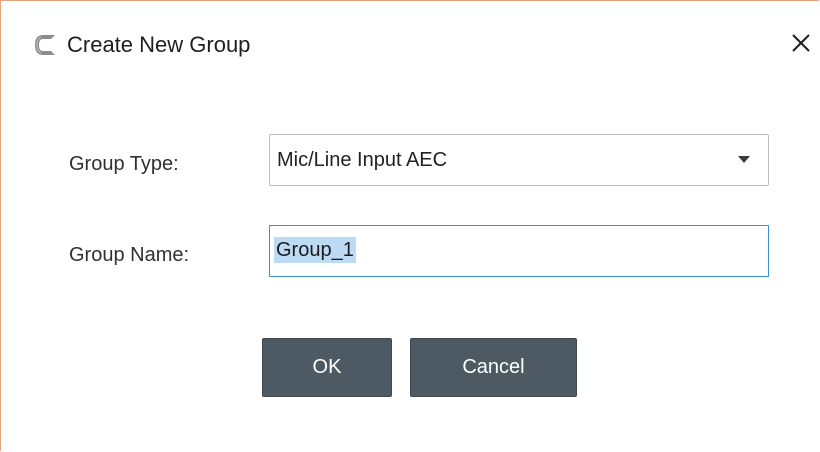  Describe the element at coordinates (519, 160) in the screenshot. I see `group-type-dropdown: Mic/Line Input AEC` at that location.